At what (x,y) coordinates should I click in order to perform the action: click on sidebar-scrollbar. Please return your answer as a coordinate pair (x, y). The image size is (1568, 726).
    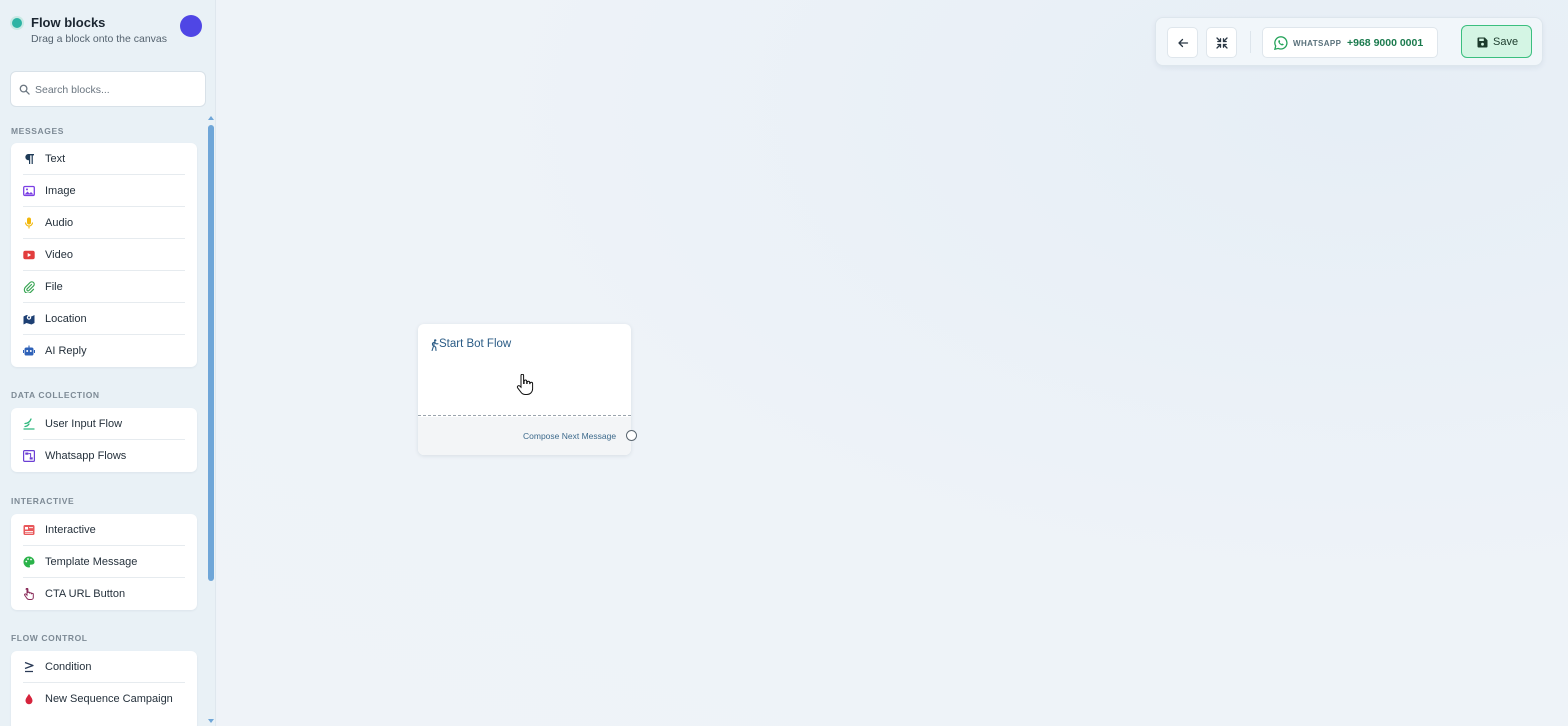
    Looking at the image, I should click on (211, 353).